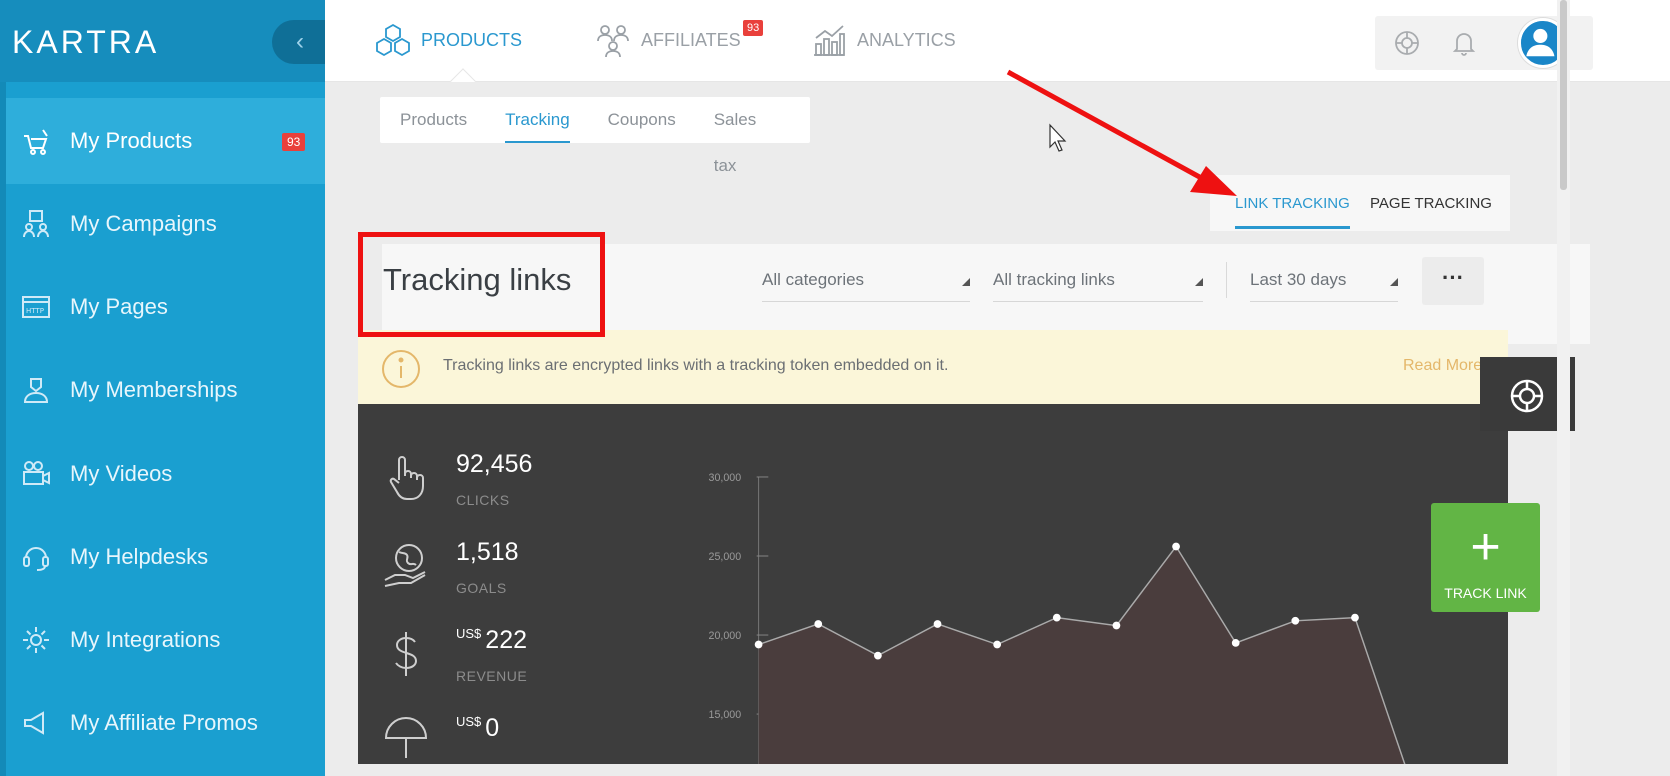  I want to click on collapse-sidebar-button: ‹, so click(298, 42).